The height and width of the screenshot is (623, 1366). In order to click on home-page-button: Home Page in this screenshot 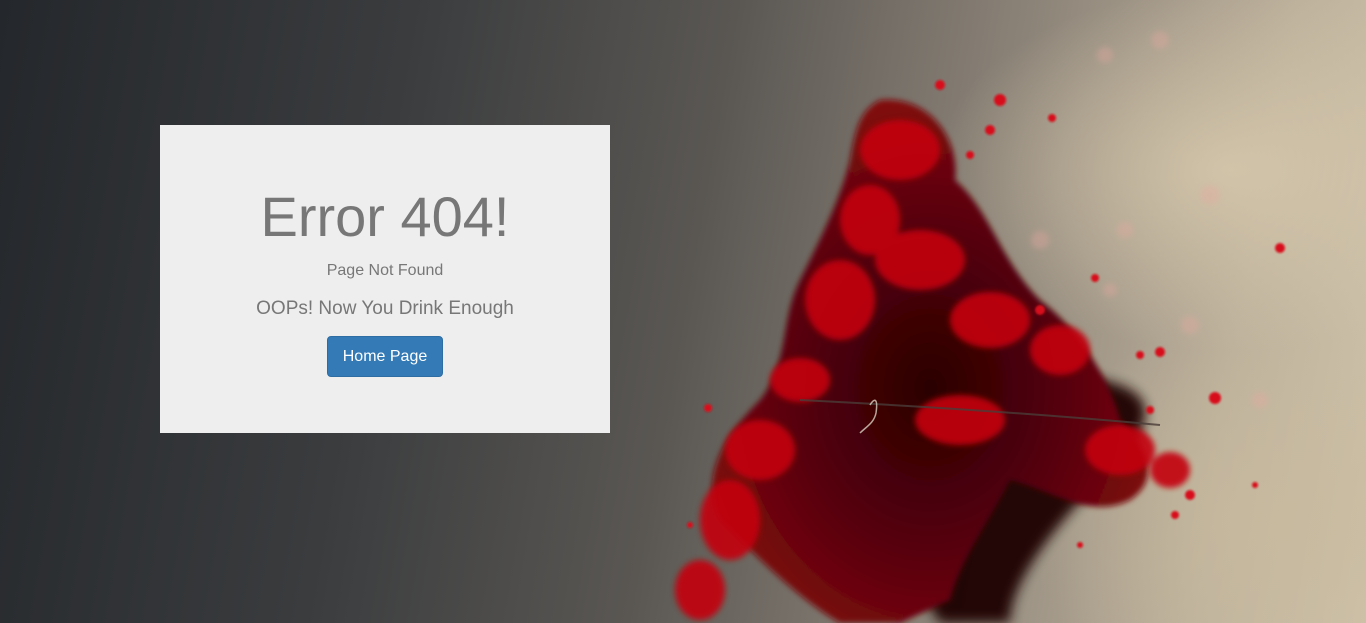, I will do `click(385, 356)`.